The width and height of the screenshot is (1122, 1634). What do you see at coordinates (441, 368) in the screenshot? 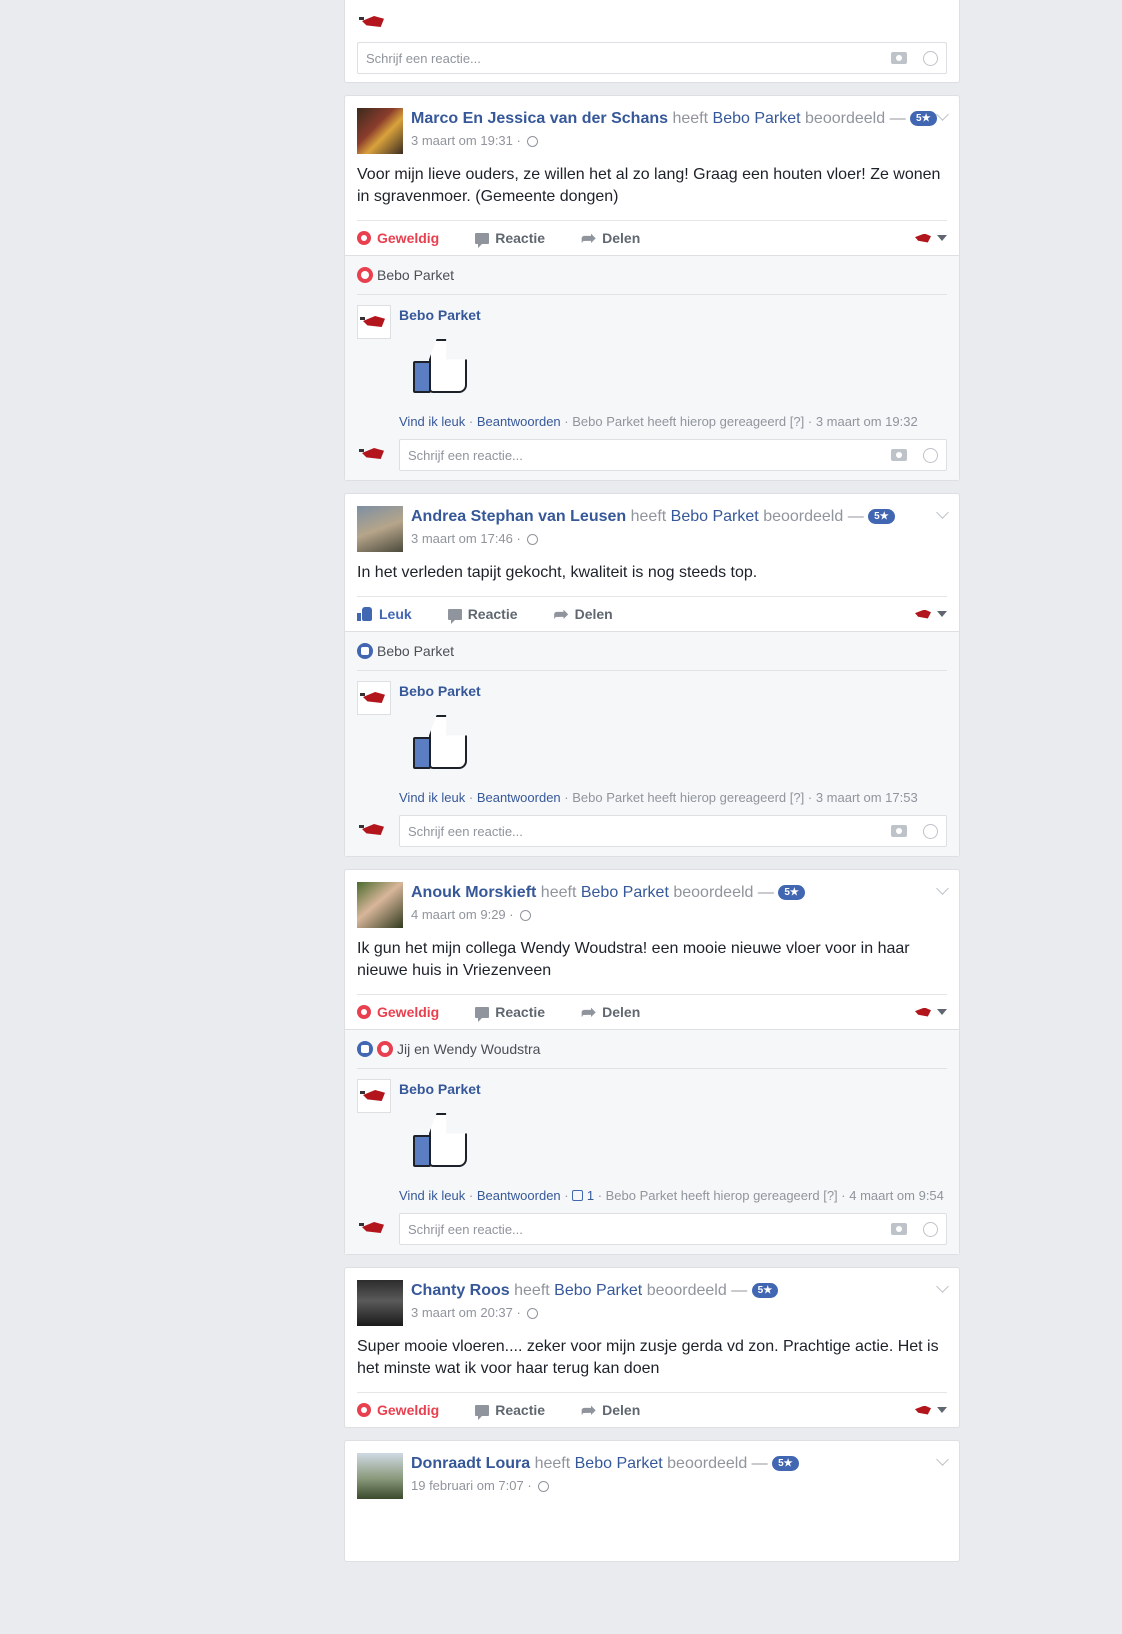
I see `thumbs-up-sticker-icon` at bounding box center [441, 368].